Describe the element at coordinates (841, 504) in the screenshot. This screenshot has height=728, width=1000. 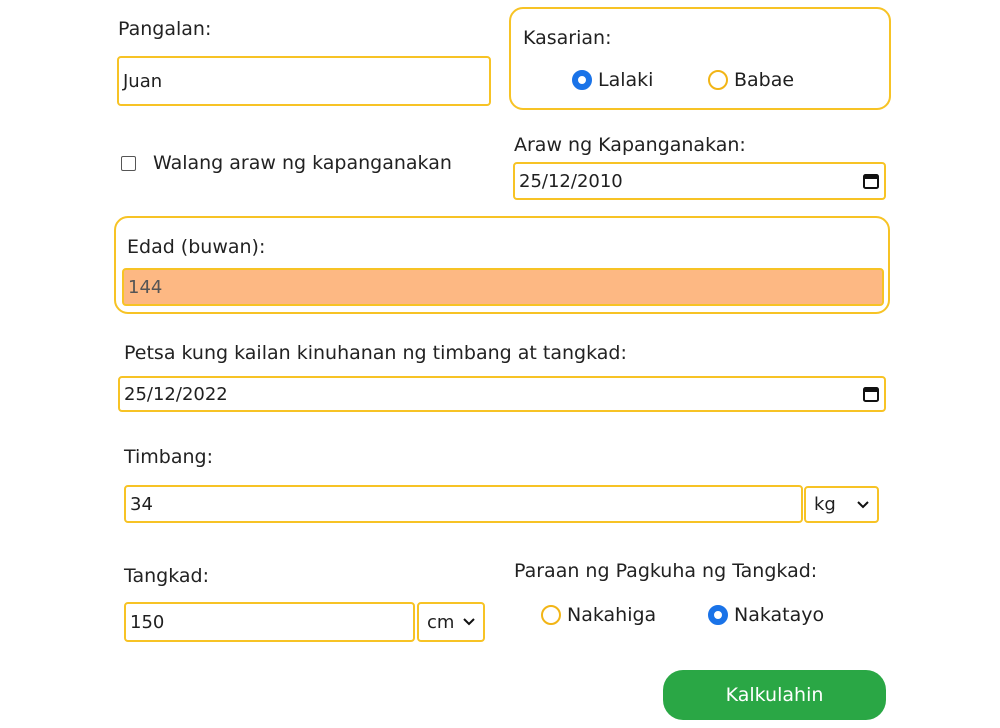
I see `weight-unit-select: kg` at that location.